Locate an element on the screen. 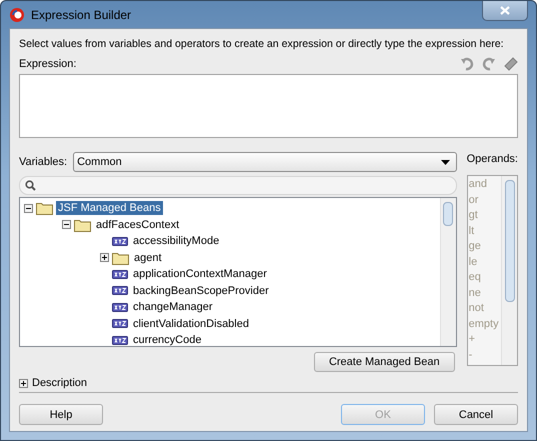 This screenshot has height=441, width=537. tree-item: adfFacesContext is located at coordinates (138, 225).